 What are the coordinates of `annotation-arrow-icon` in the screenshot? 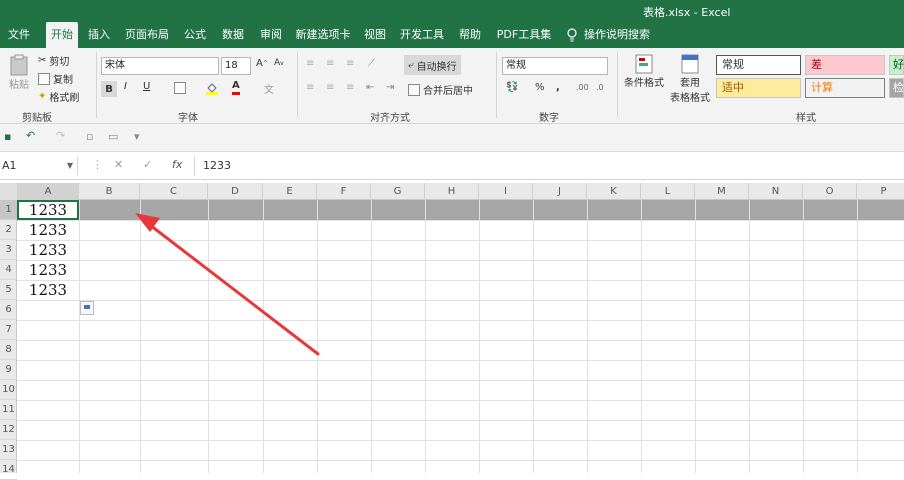 It's located at (227, 284).